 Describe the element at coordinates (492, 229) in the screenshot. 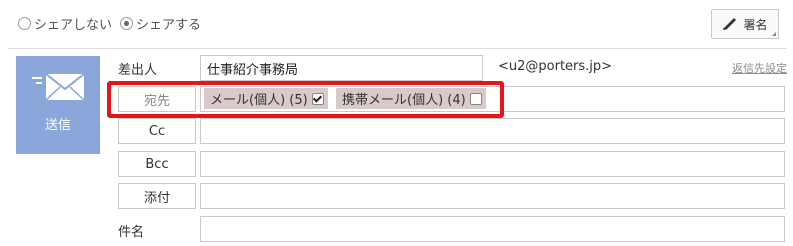

I see `subject-field` at that location.